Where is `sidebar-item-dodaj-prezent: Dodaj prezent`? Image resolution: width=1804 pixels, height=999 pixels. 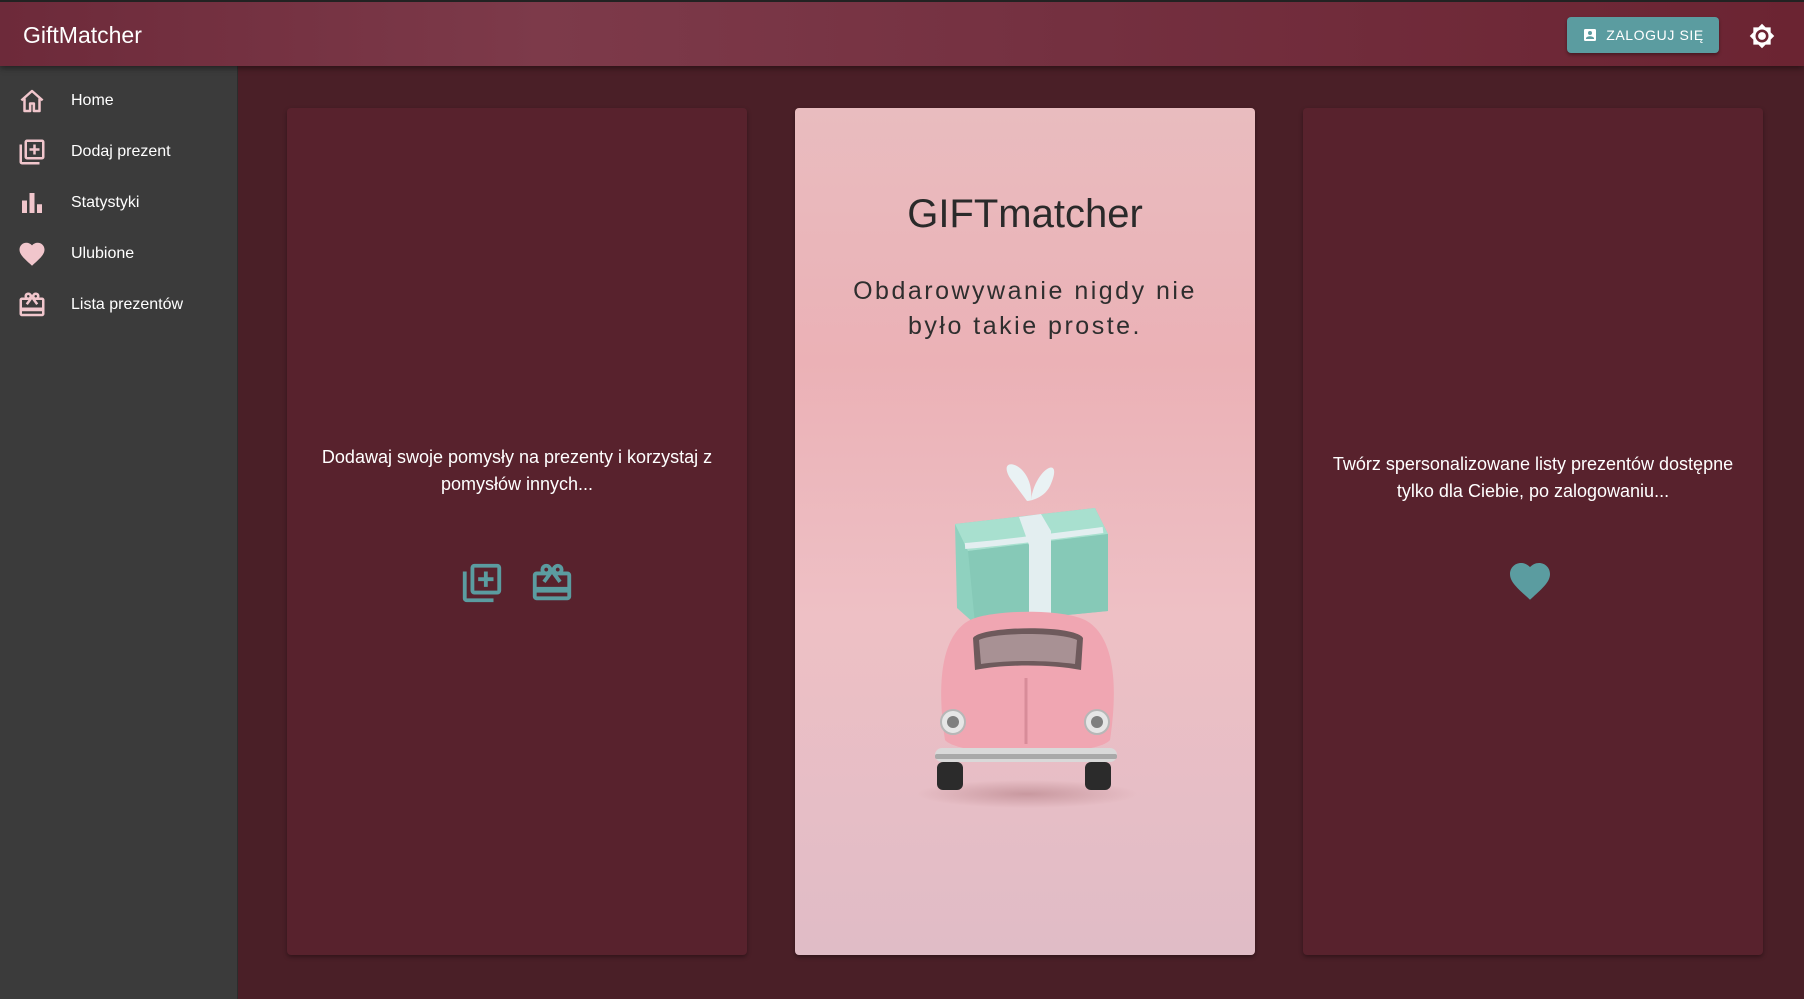
sidebar-item-dodaj-prezent: Dodaj prezent is located at coordinates (119, 152).